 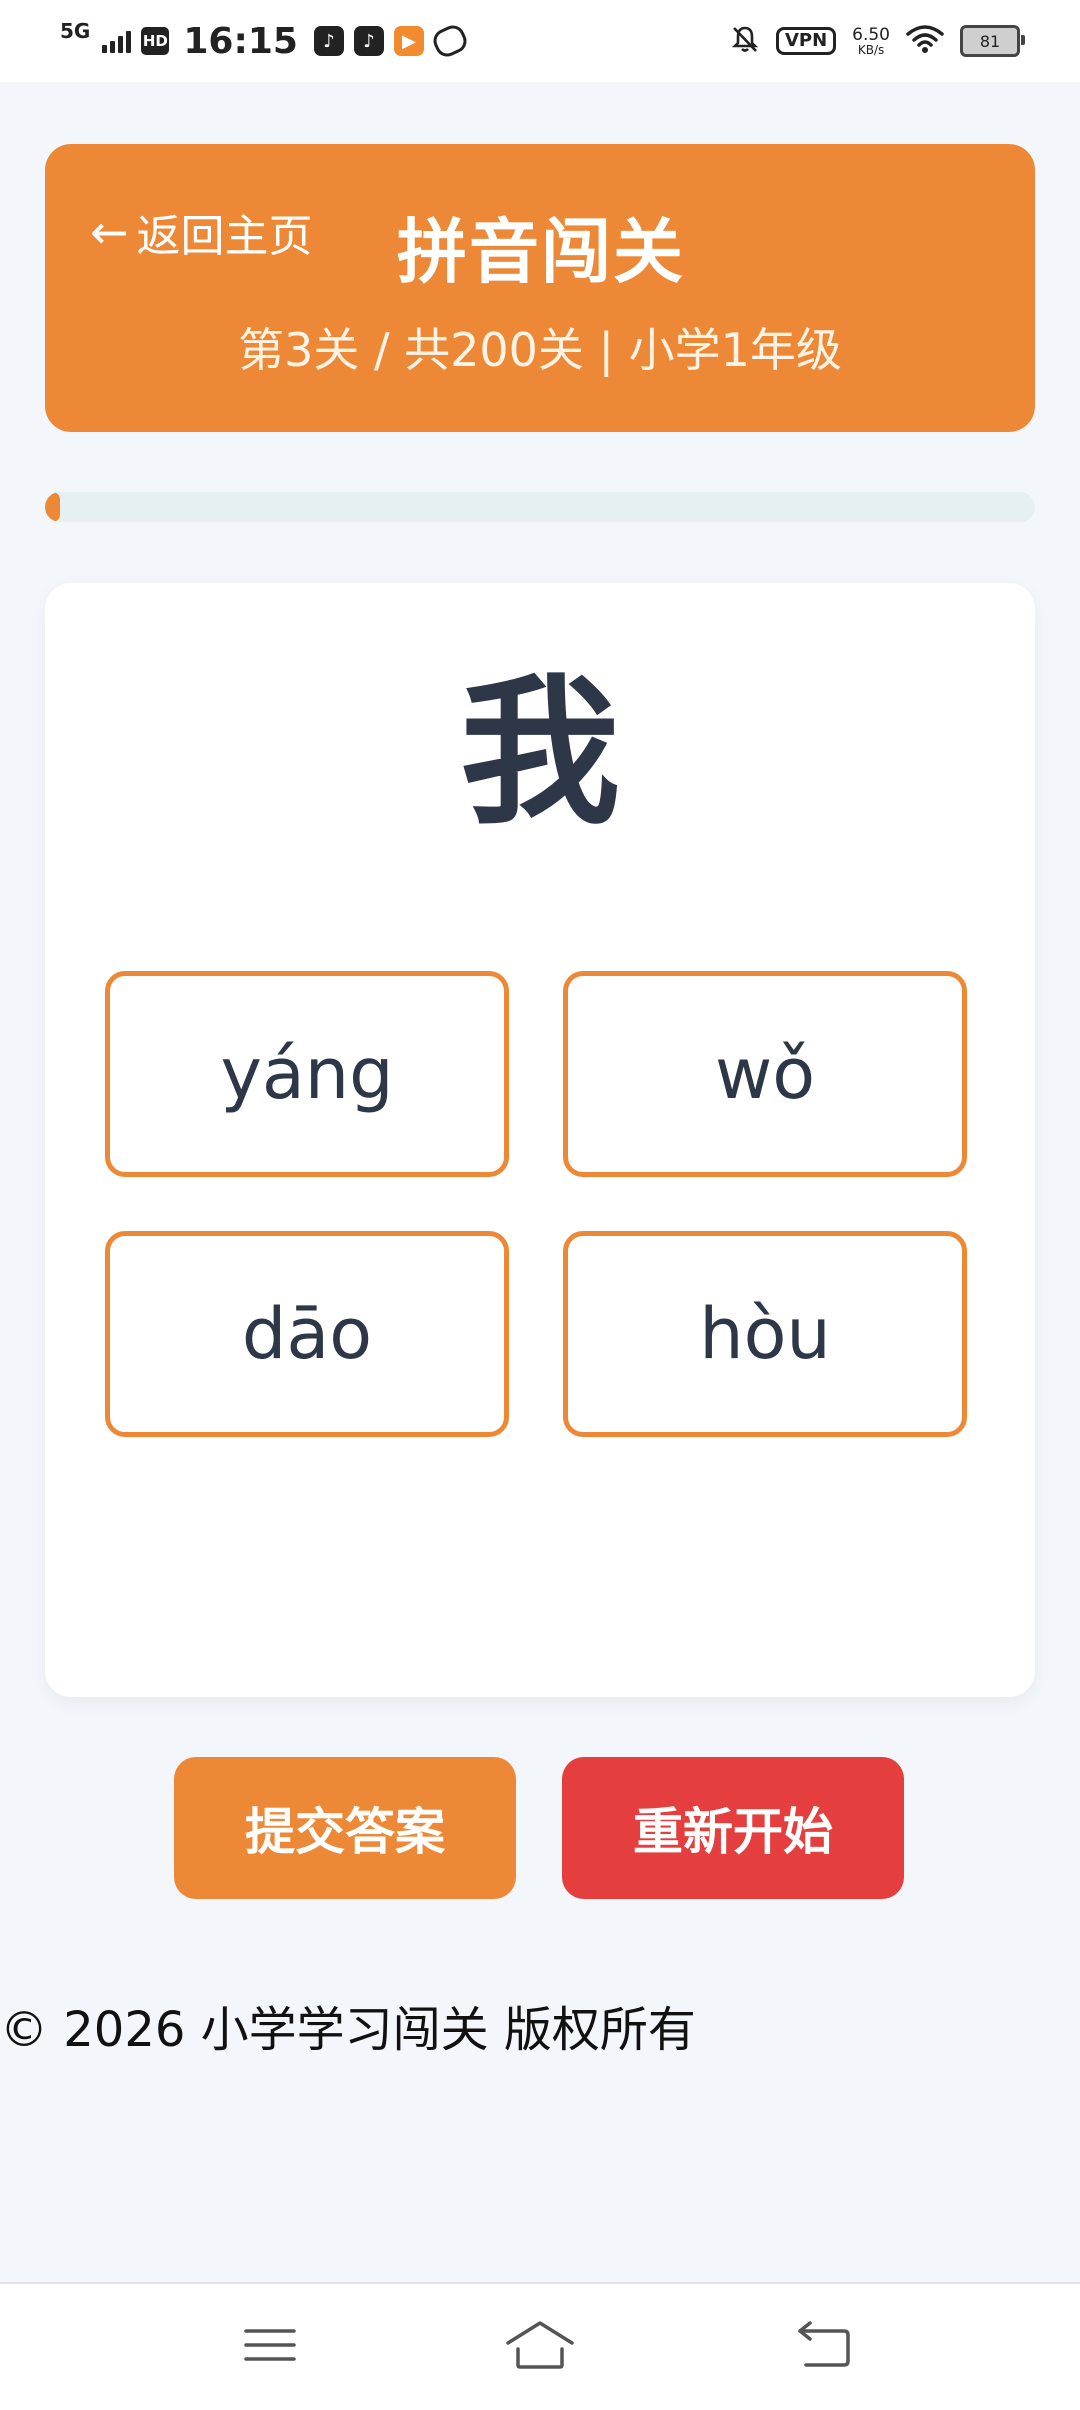 What do you see at coordinates (733, 1828) in the screenshot?
I see `restart-button: 重新开始` at bounding box center [733, 1828].